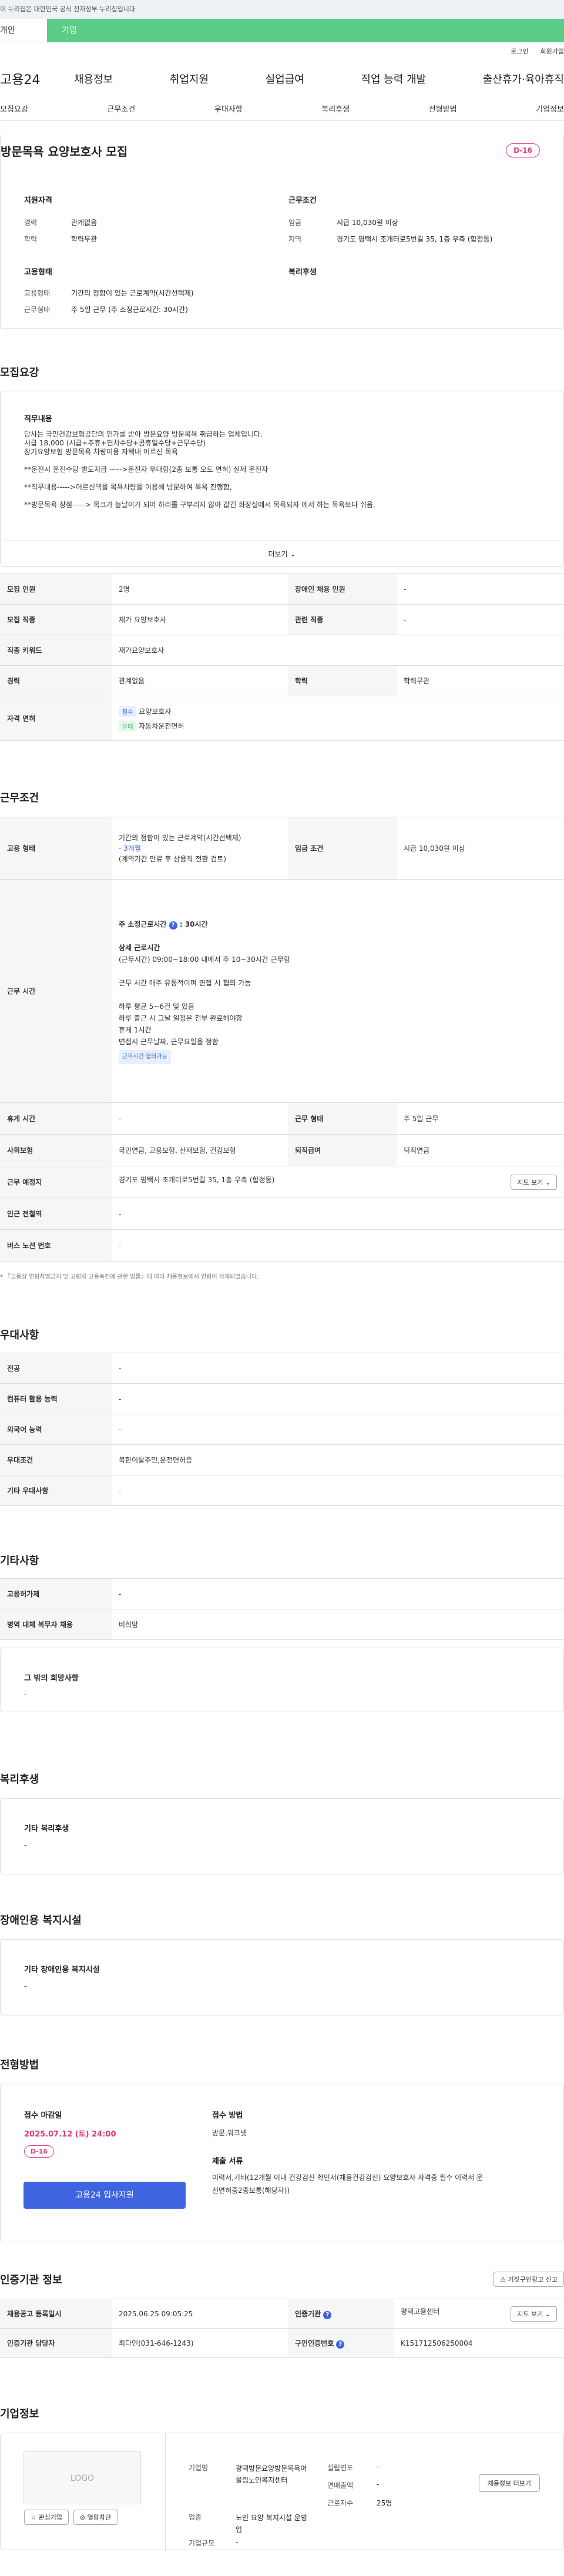  Describe the element at coordinates (155, 712) in the screenshot. I see `license-name: 요양보호사` at that location.